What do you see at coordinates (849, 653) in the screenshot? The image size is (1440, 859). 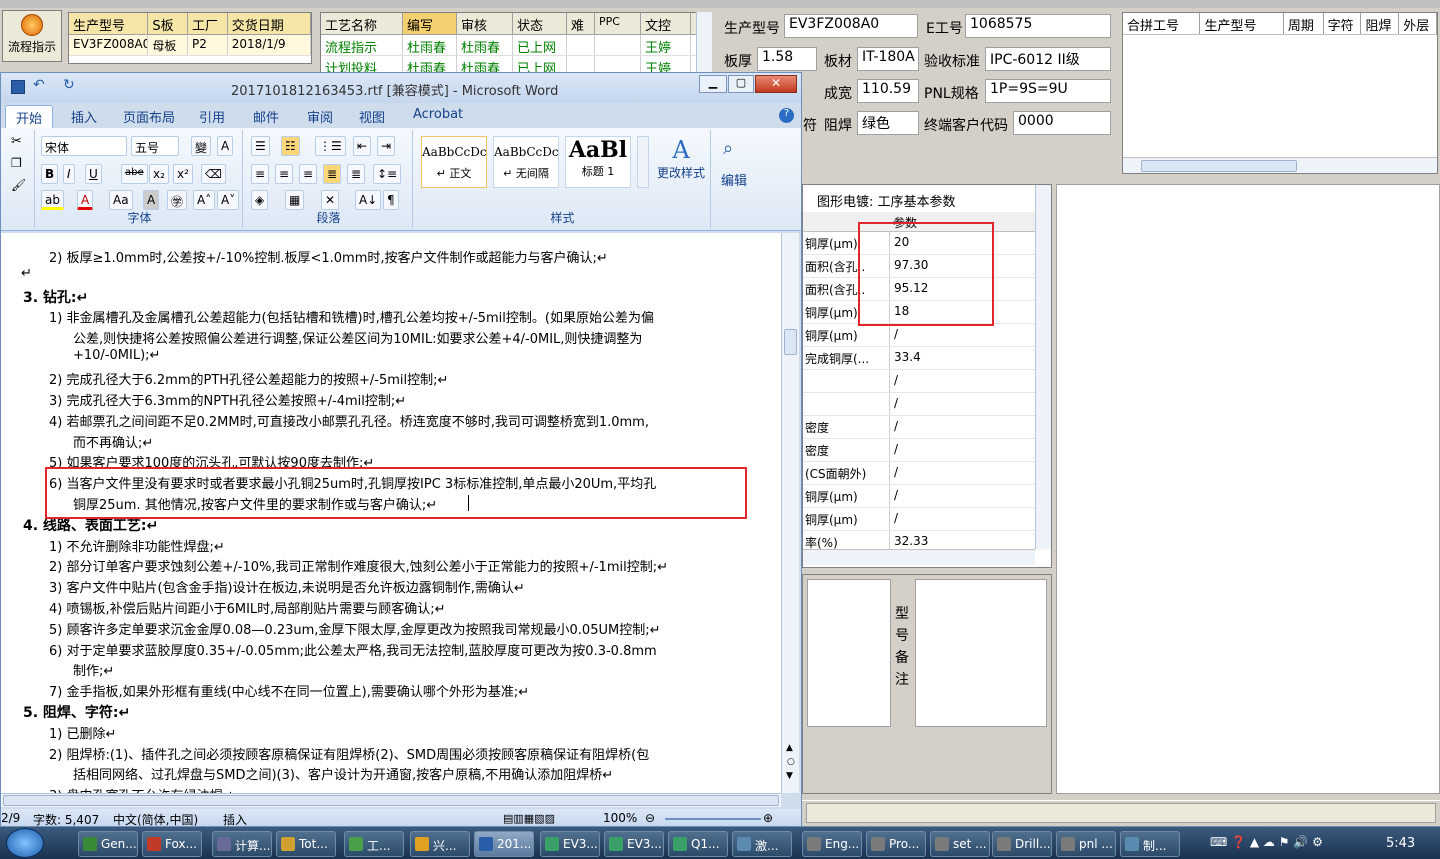 I see `remark-left-box` at bounding box center [849, 653].